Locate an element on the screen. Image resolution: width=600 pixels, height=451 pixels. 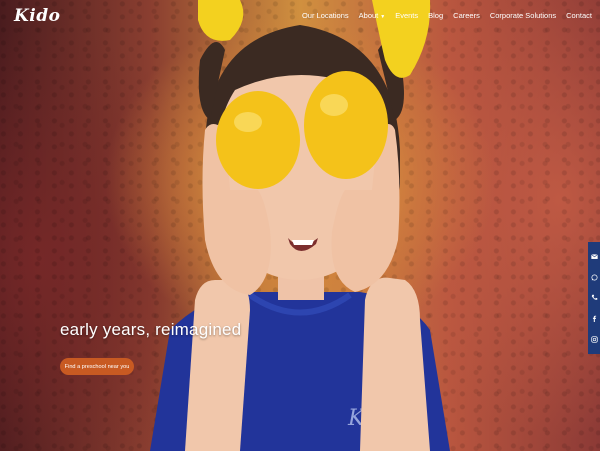
nav-item-corporate-solutions: Corporate Solutions is located at coordinates (523, 15).